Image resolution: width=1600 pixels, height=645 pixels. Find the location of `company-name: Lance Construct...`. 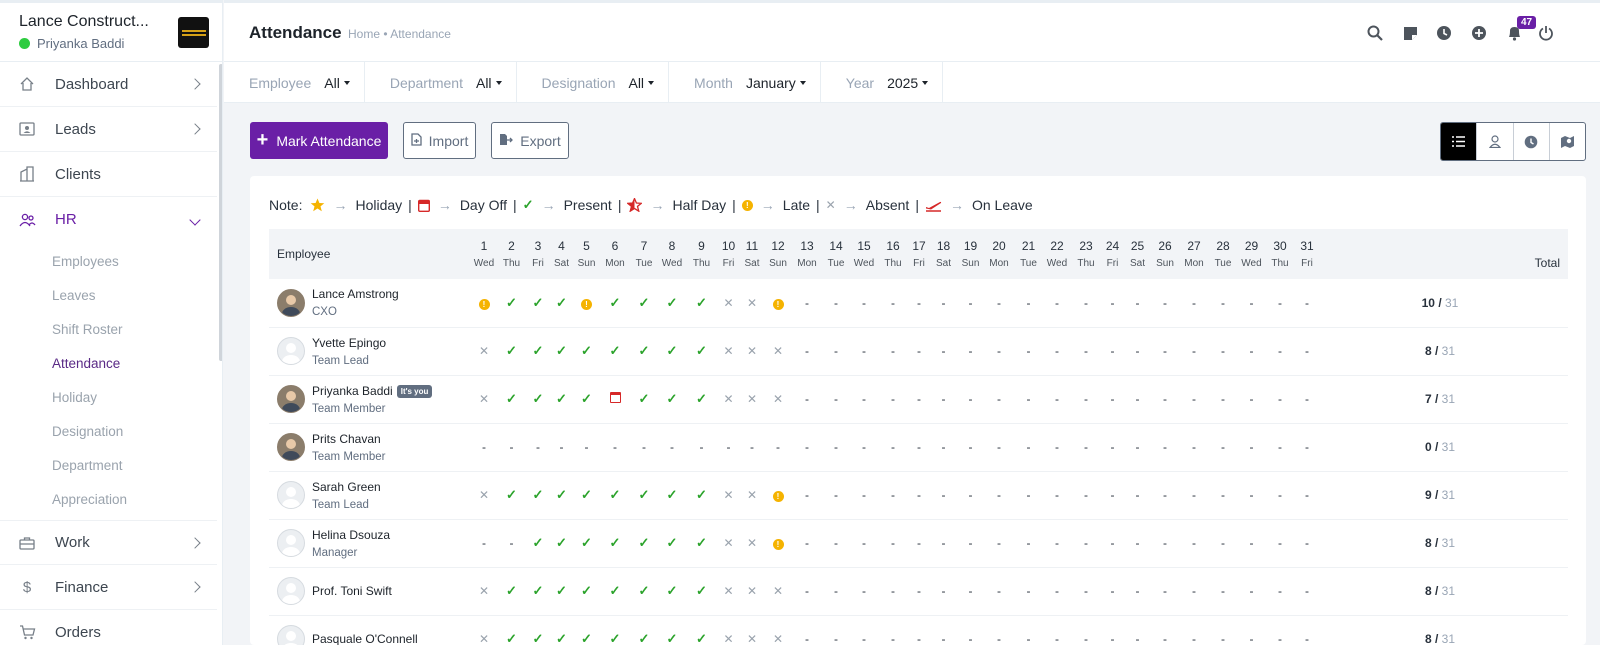

company-name: Lance Construct... is located at coordinates (94, 22).